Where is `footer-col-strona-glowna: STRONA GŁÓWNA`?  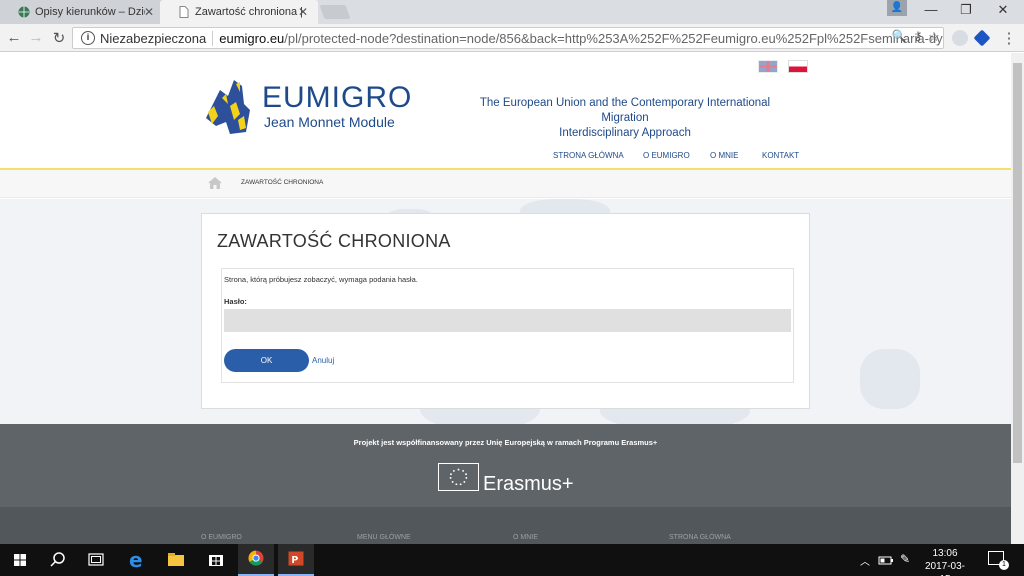 footer-col-strona-glowna: STRONA GŁÓWNA is located at coordinates (700, 537).